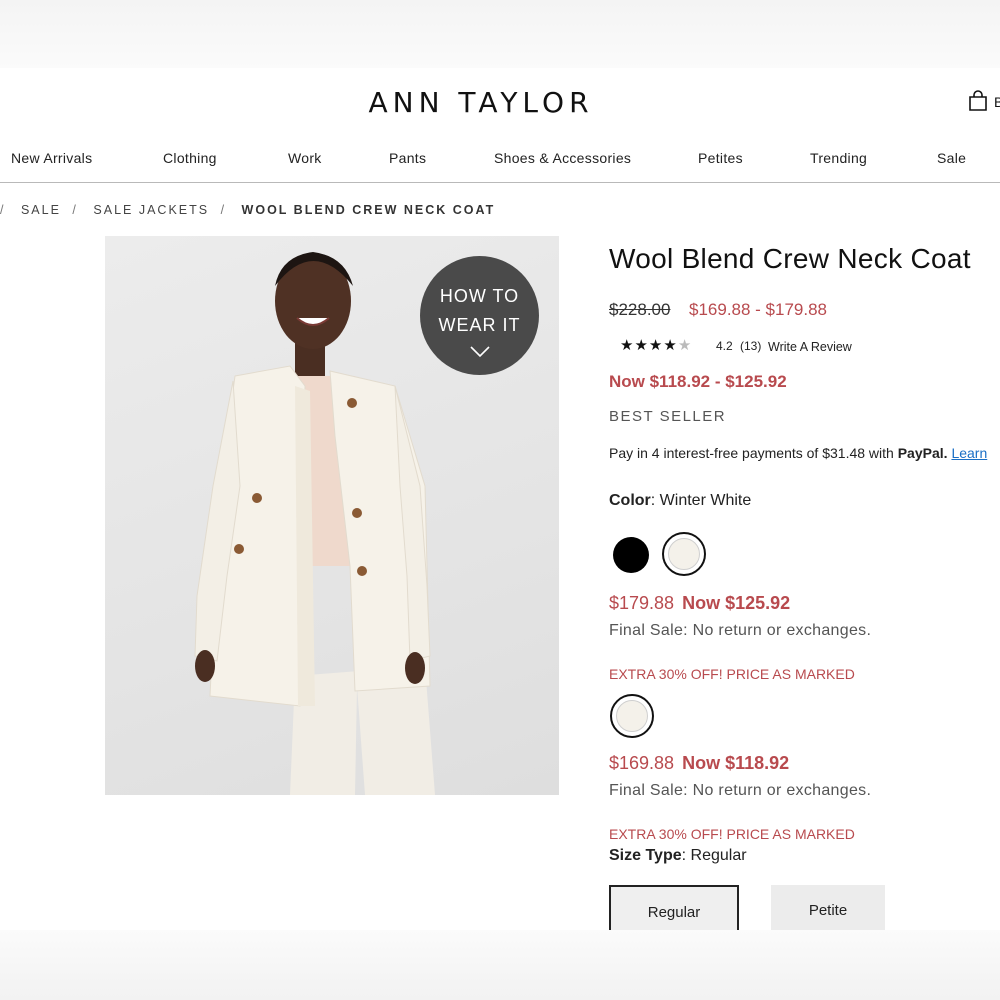 This screenshot has width=1000, height=1000. Describe the element at coordinates (500, 965) in the screenshot. I see `bottom-overlay` at that location.